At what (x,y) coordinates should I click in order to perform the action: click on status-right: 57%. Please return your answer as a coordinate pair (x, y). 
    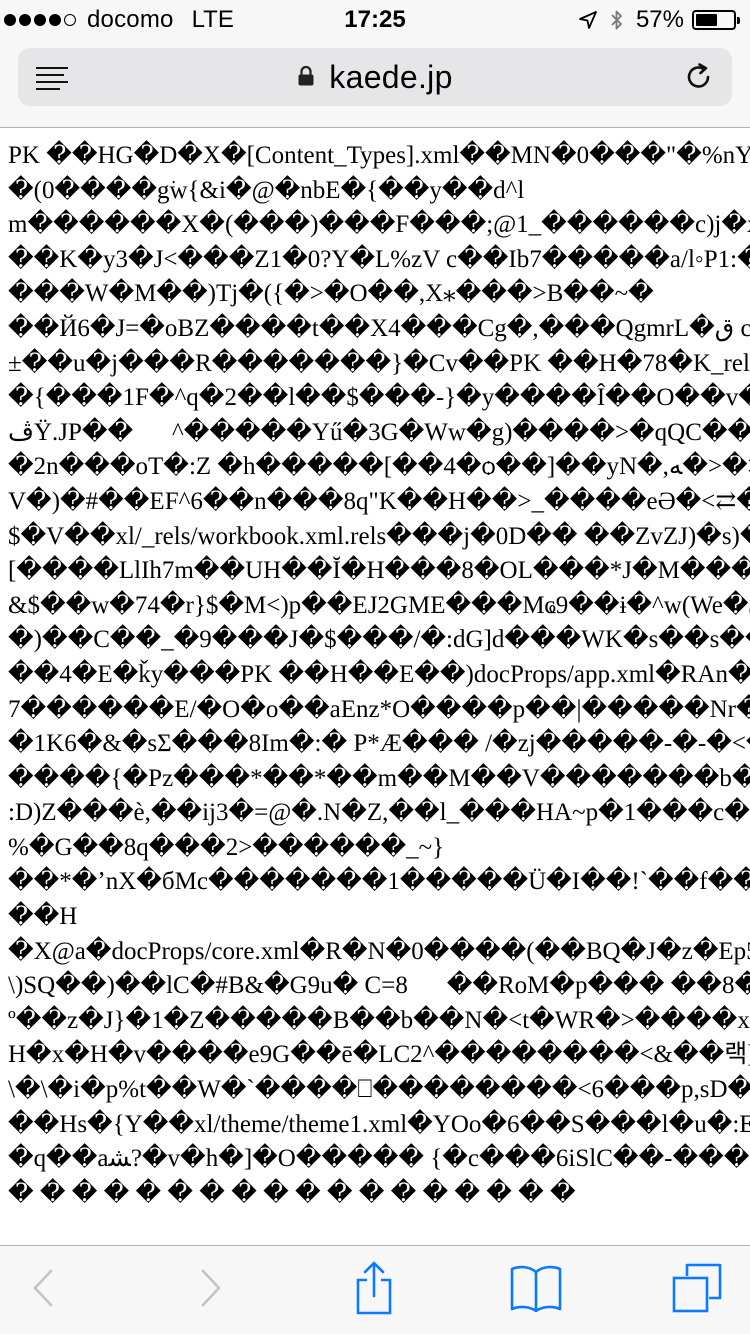
    Looking at the image, I should click on (653, 20).